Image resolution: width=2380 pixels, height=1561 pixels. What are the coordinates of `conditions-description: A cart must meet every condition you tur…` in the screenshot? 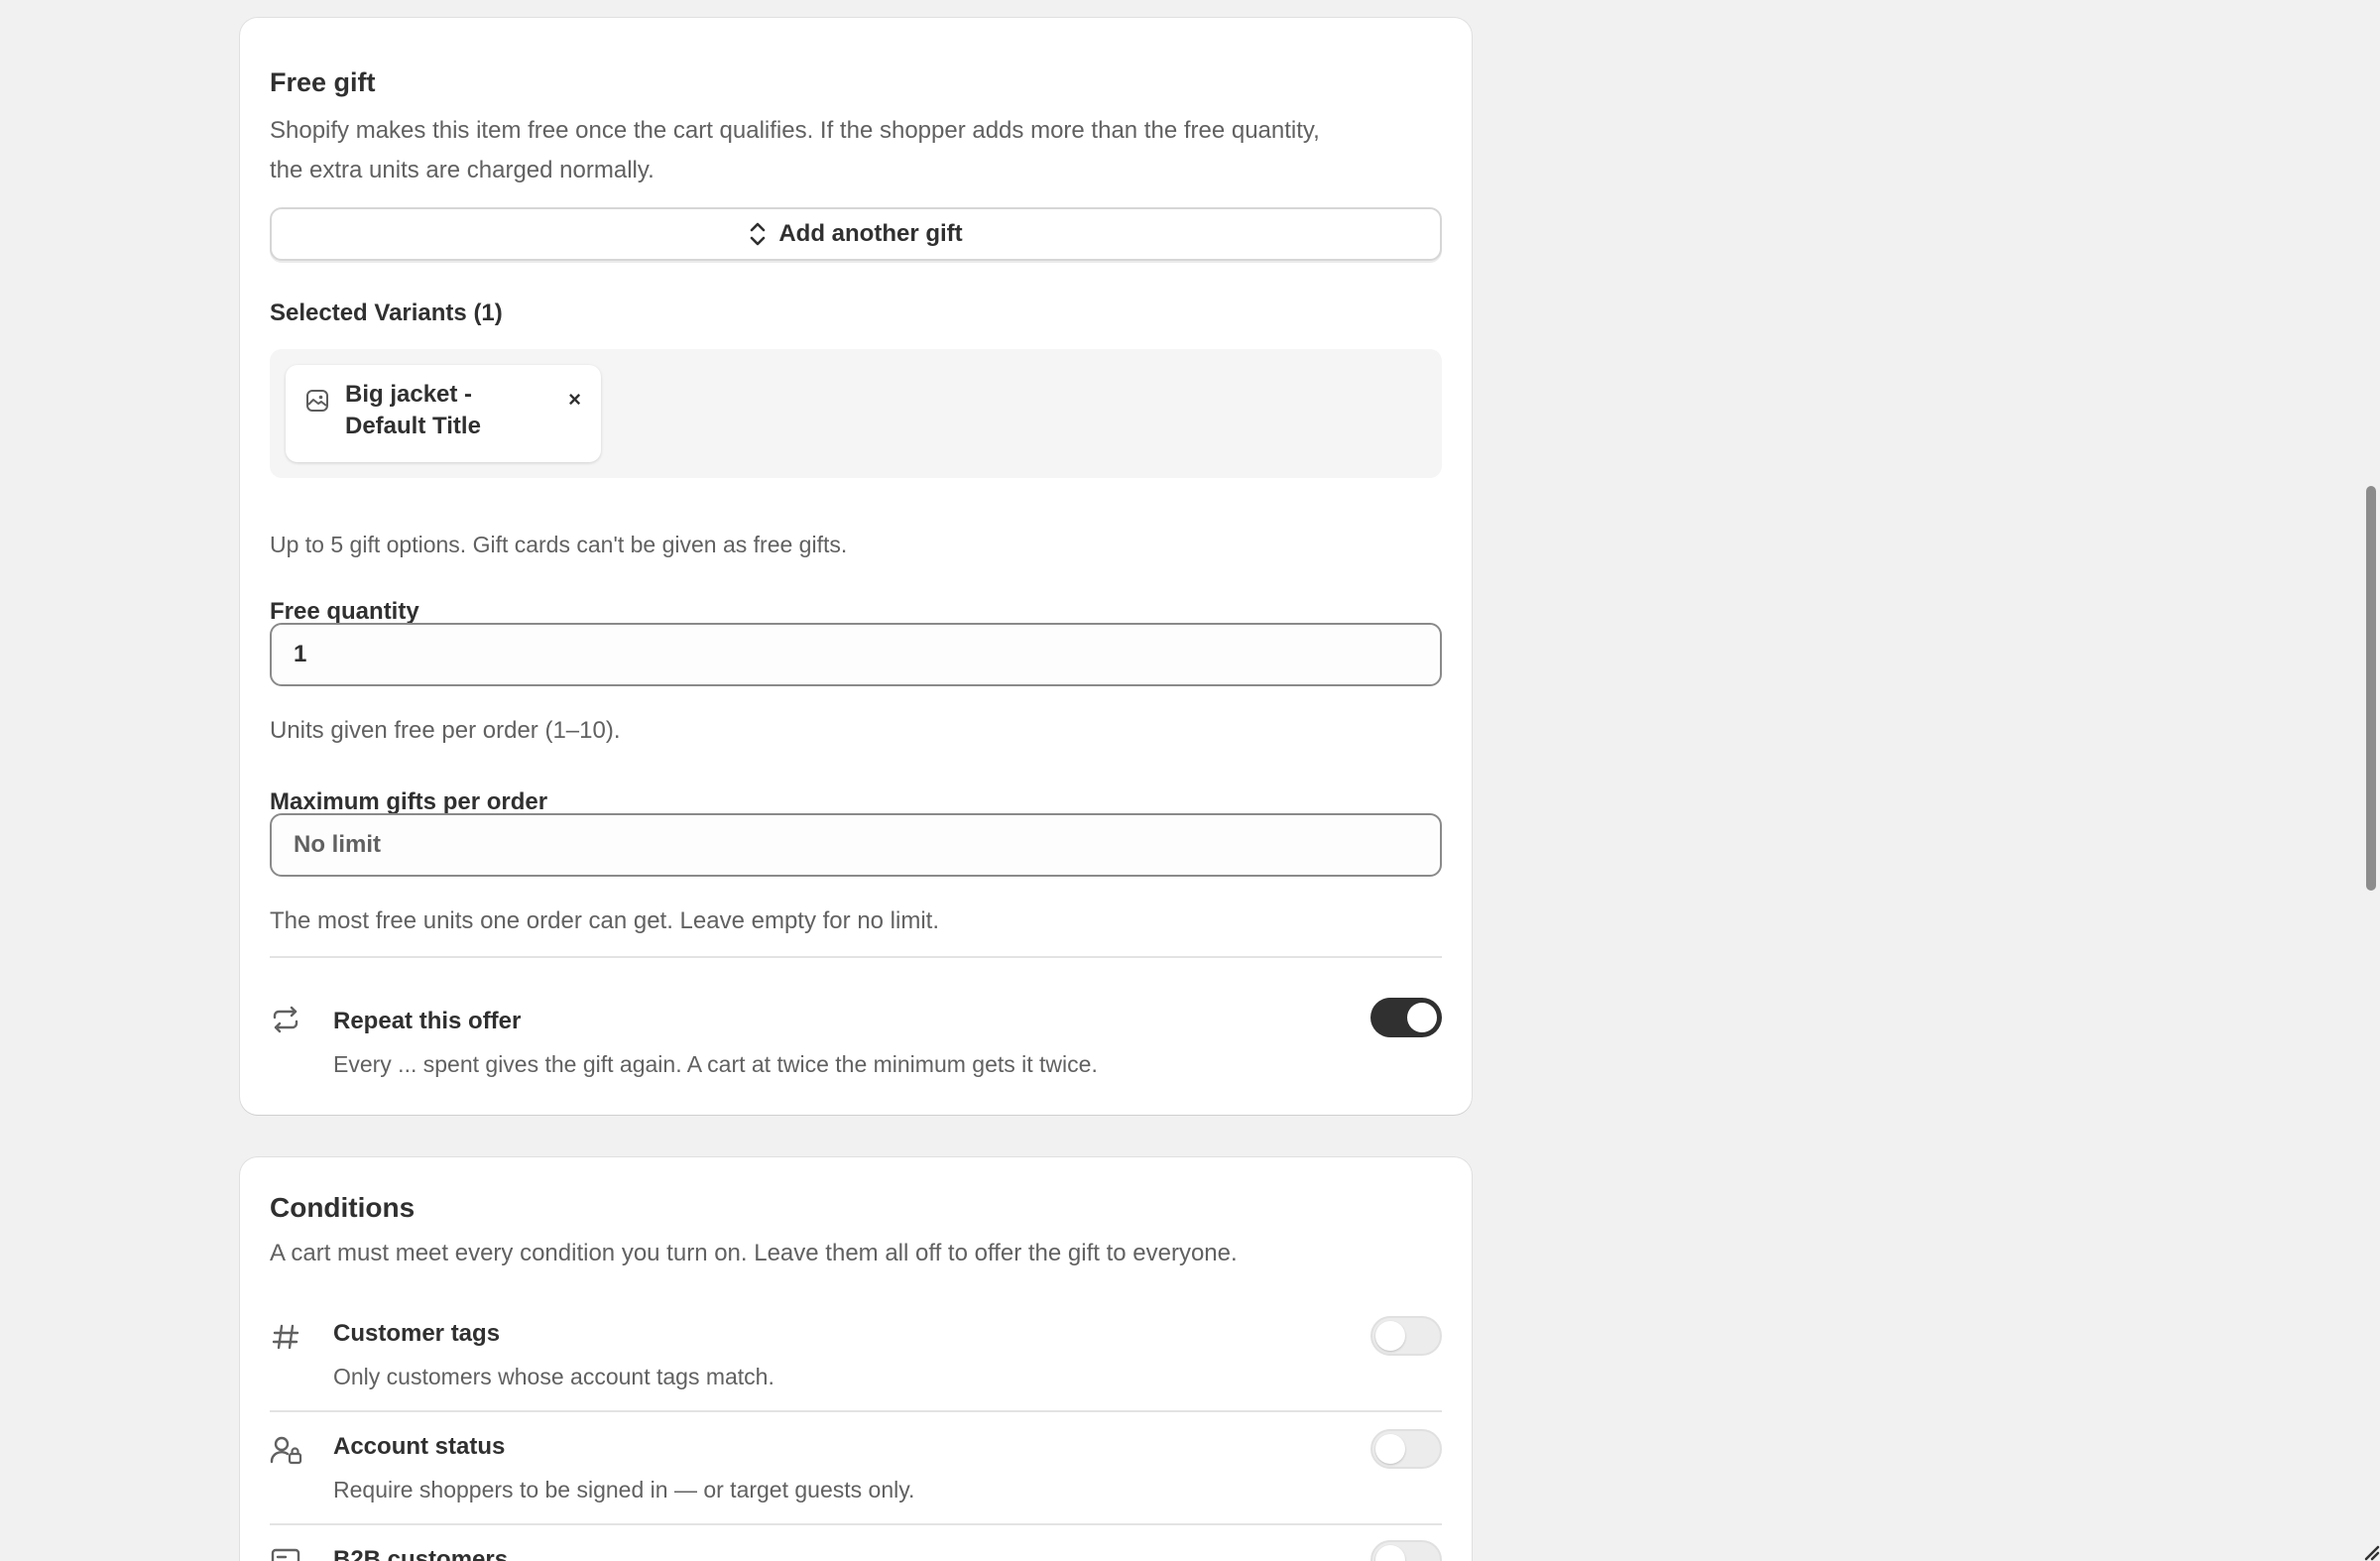 It's located at (754, 1253).